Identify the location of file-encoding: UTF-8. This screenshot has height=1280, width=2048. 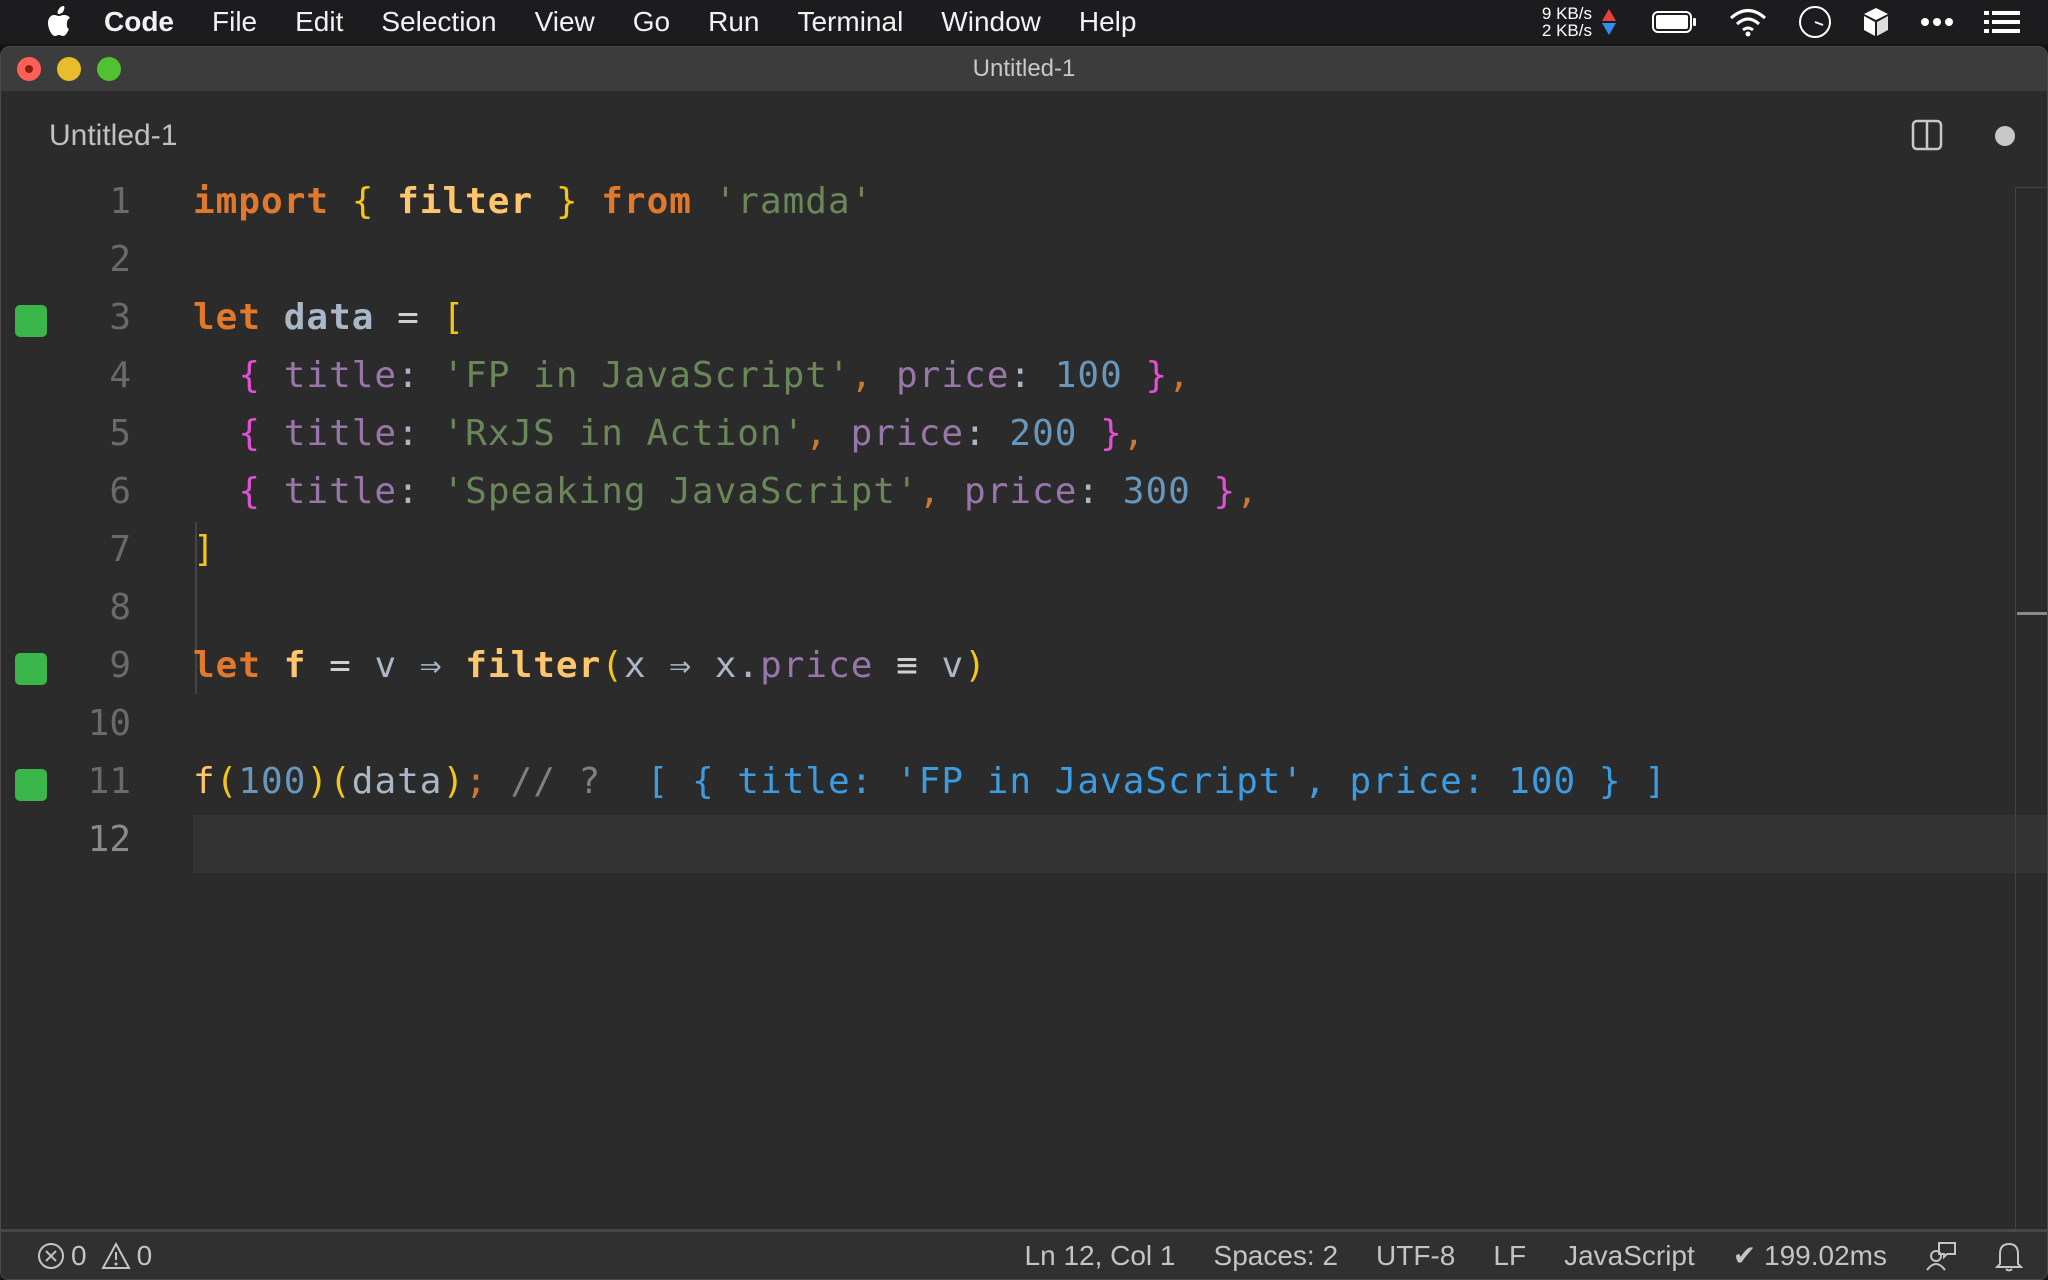
(1415, 1256).